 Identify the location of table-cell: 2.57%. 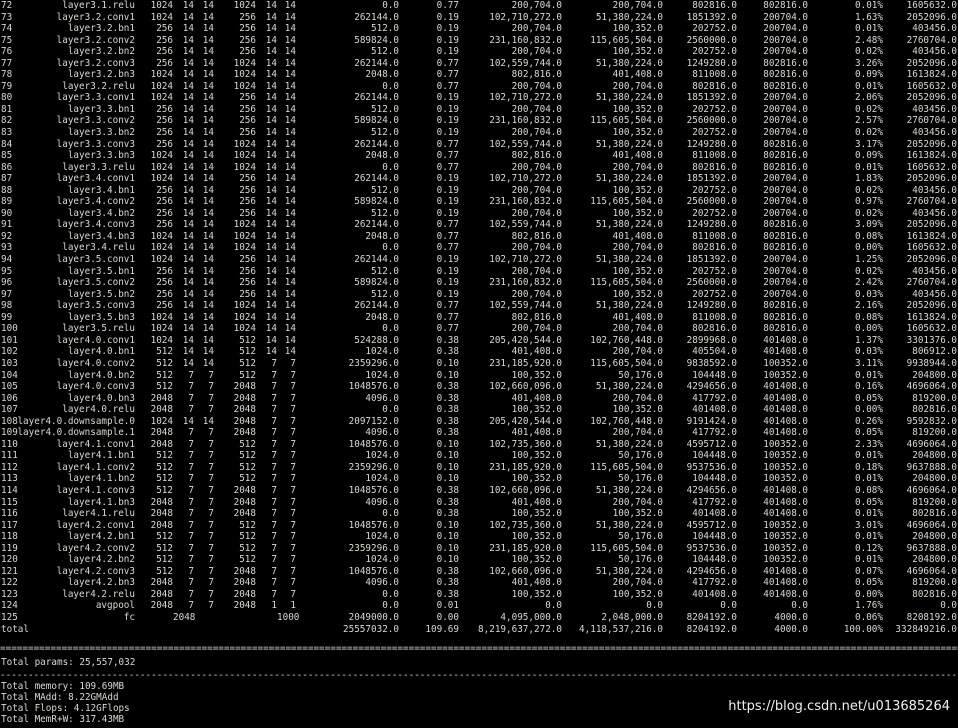
(869, 121).